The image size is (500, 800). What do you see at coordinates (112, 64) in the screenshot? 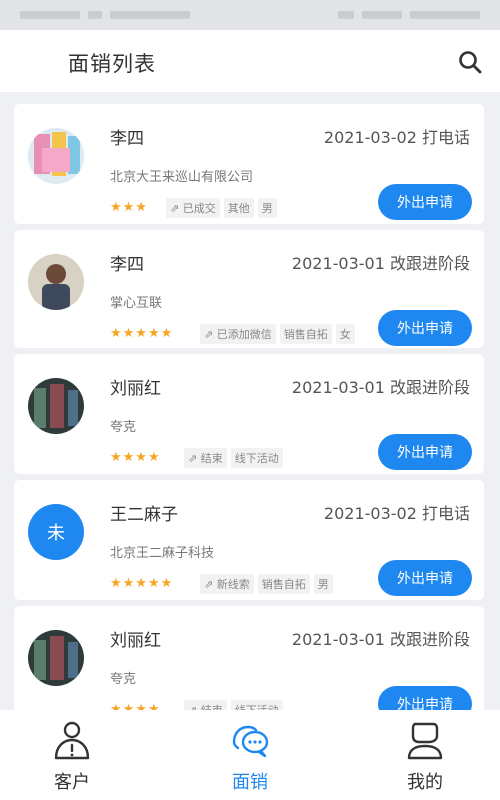
I see `page-title: 面销列表` at bounding box center [112, 64].